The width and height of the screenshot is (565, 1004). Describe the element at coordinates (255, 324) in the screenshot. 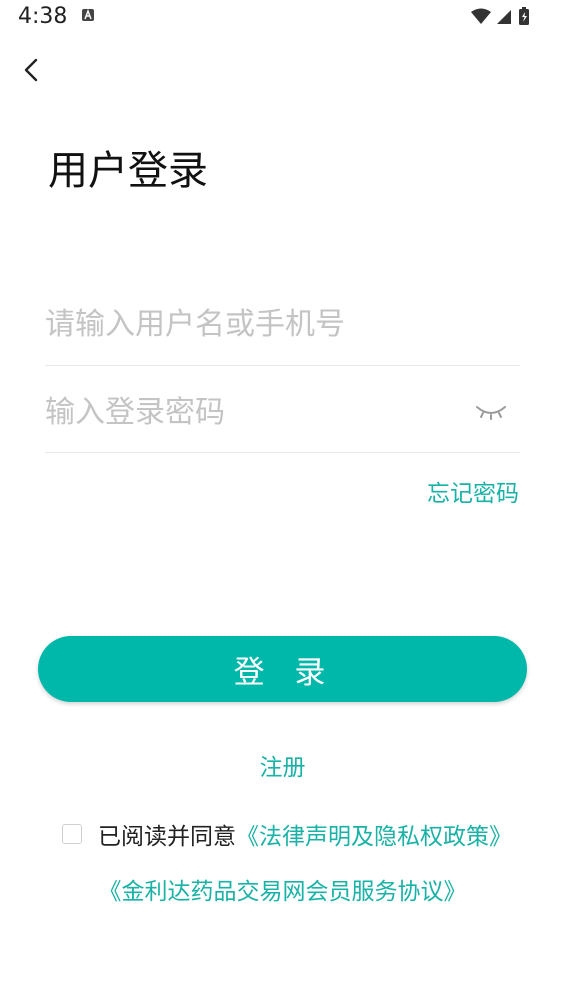

I see `username-input` at that location.